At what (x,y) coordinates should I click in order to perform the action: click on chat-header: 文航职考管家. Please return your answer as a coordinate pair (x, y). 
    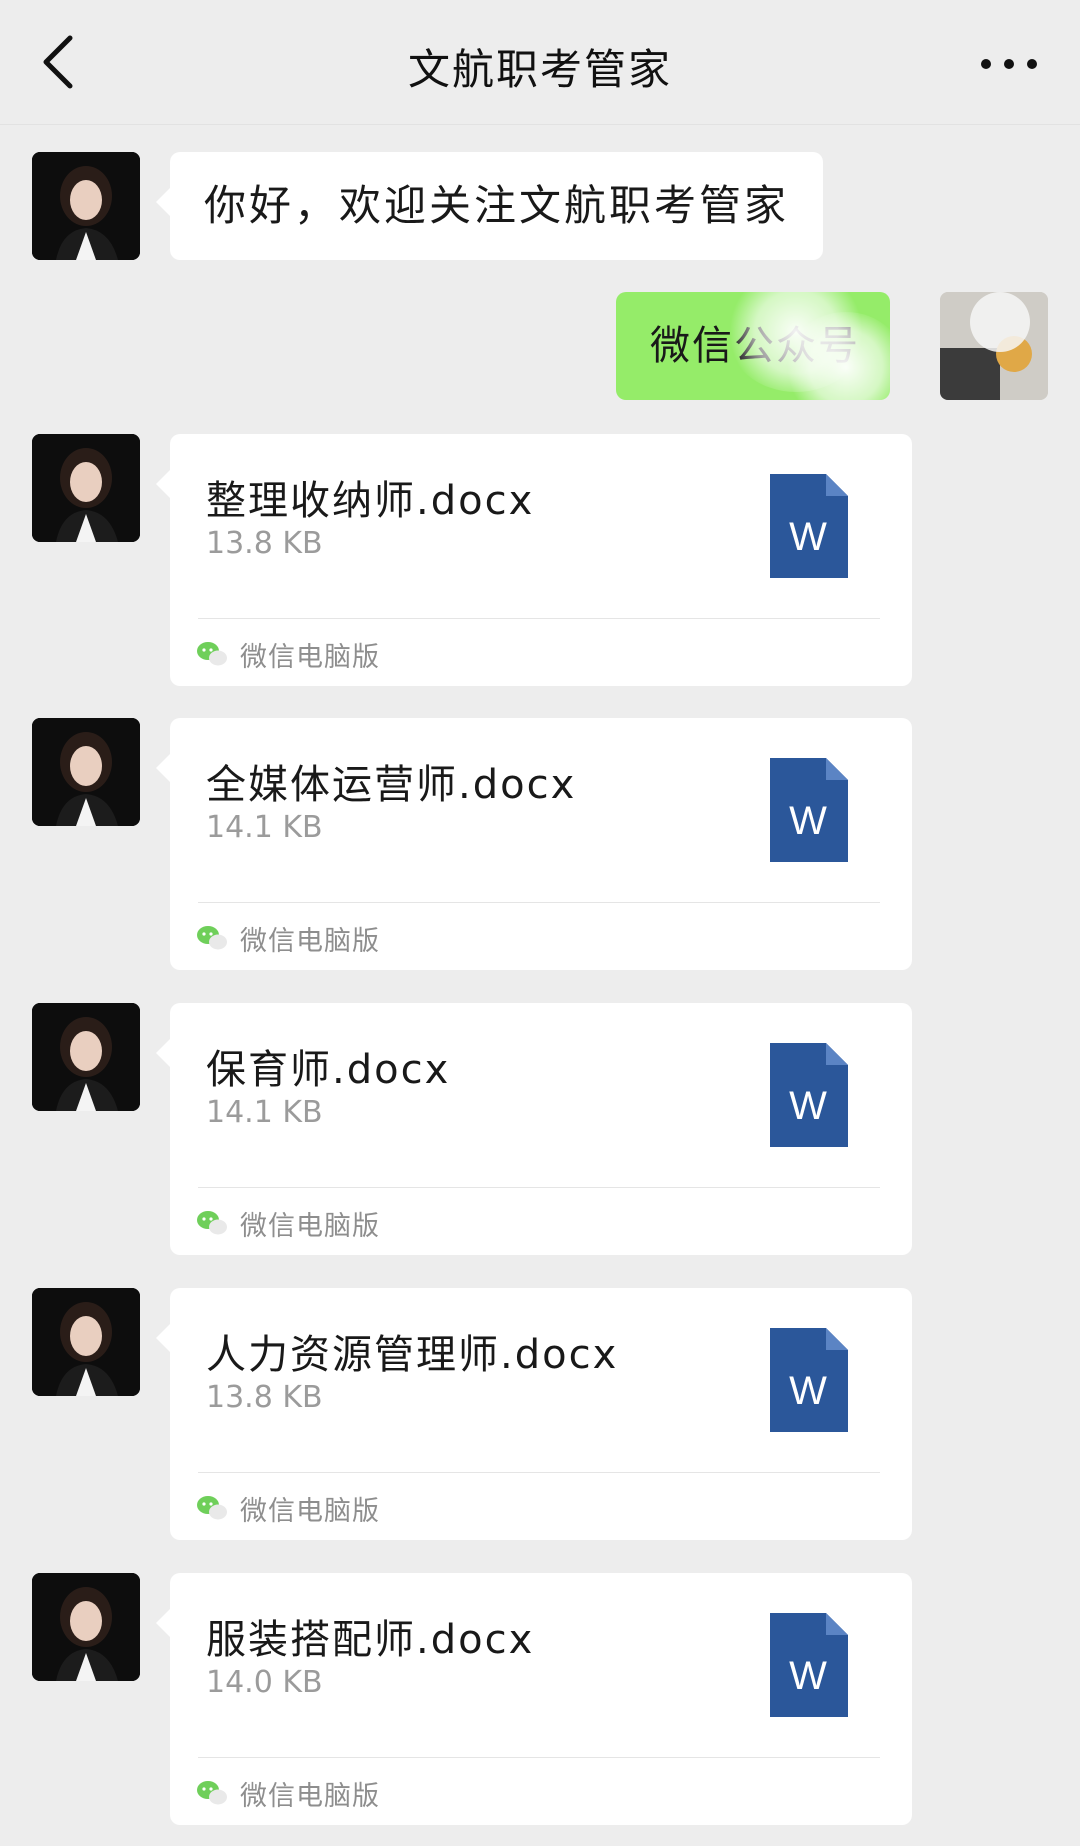
    Looking at the image, I should click on (540, 62).